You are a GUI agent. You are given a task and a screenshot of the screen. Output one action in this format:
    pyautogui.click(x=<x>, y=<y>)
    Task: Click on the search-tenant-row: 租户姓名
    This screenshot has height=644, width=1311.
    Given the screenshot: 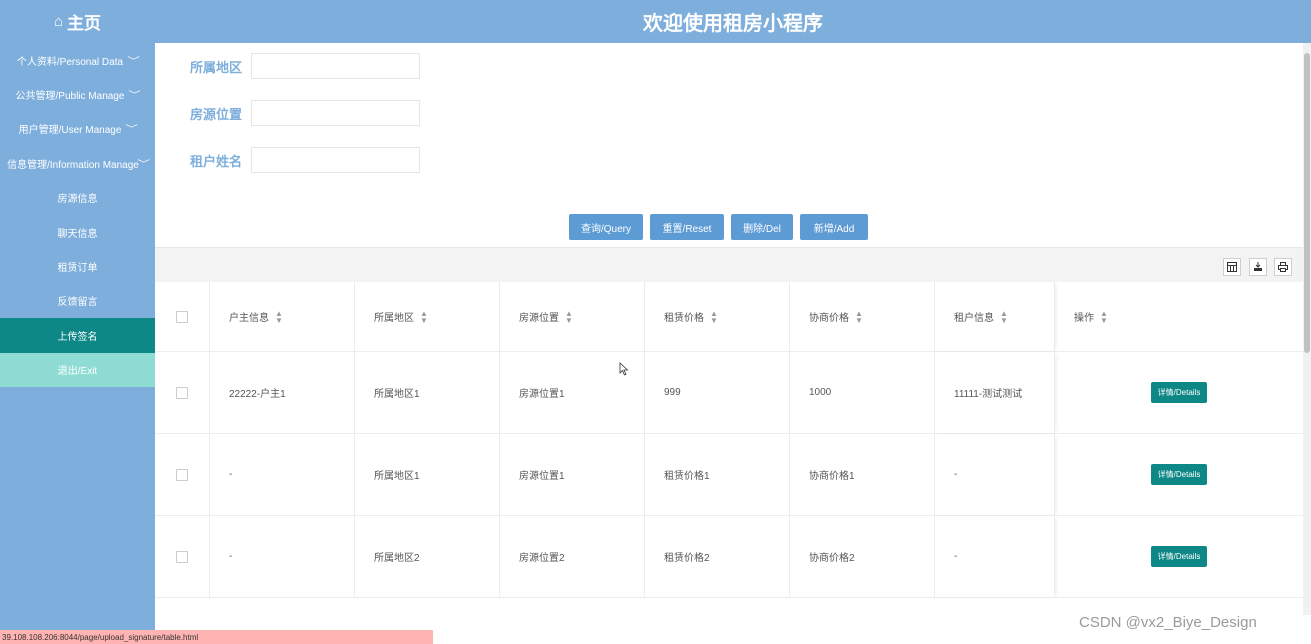 What is the action you would take?
    pyautogui.click(x=305, y=160)
    